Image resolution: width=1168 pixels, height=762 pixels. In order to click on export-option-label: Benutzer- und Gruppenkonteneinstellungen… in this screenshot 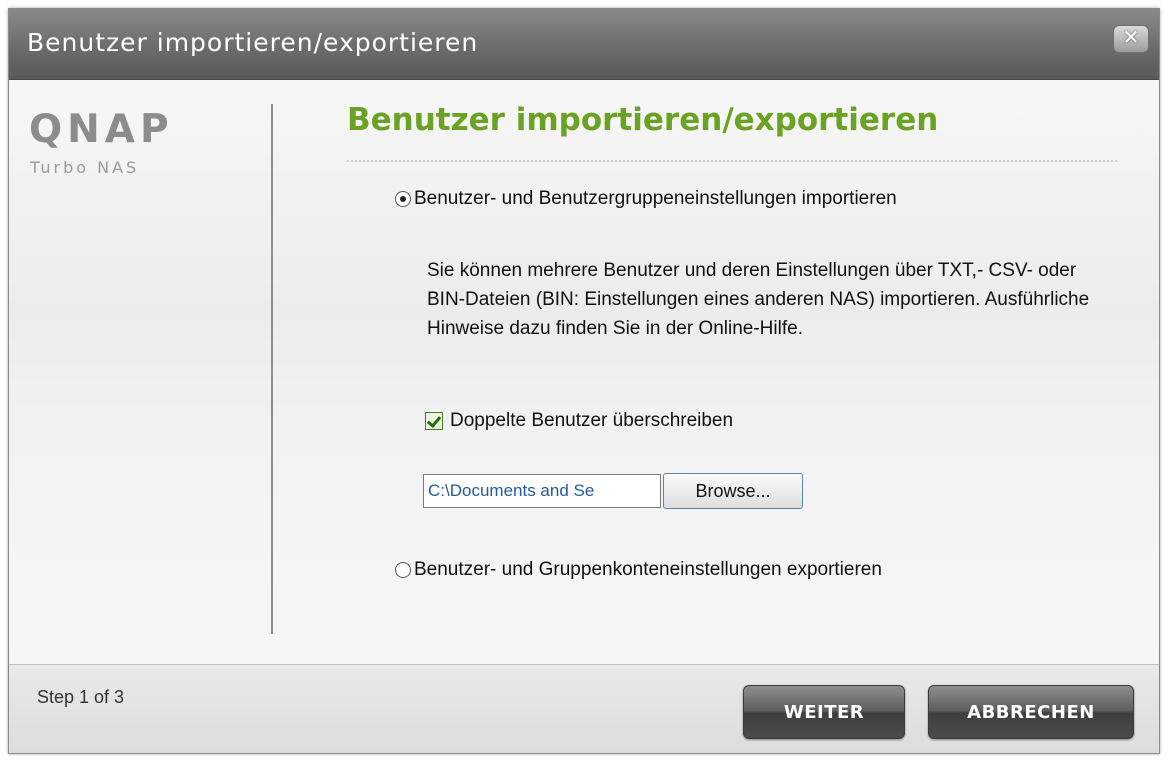, I will do `click(648, 569)`.